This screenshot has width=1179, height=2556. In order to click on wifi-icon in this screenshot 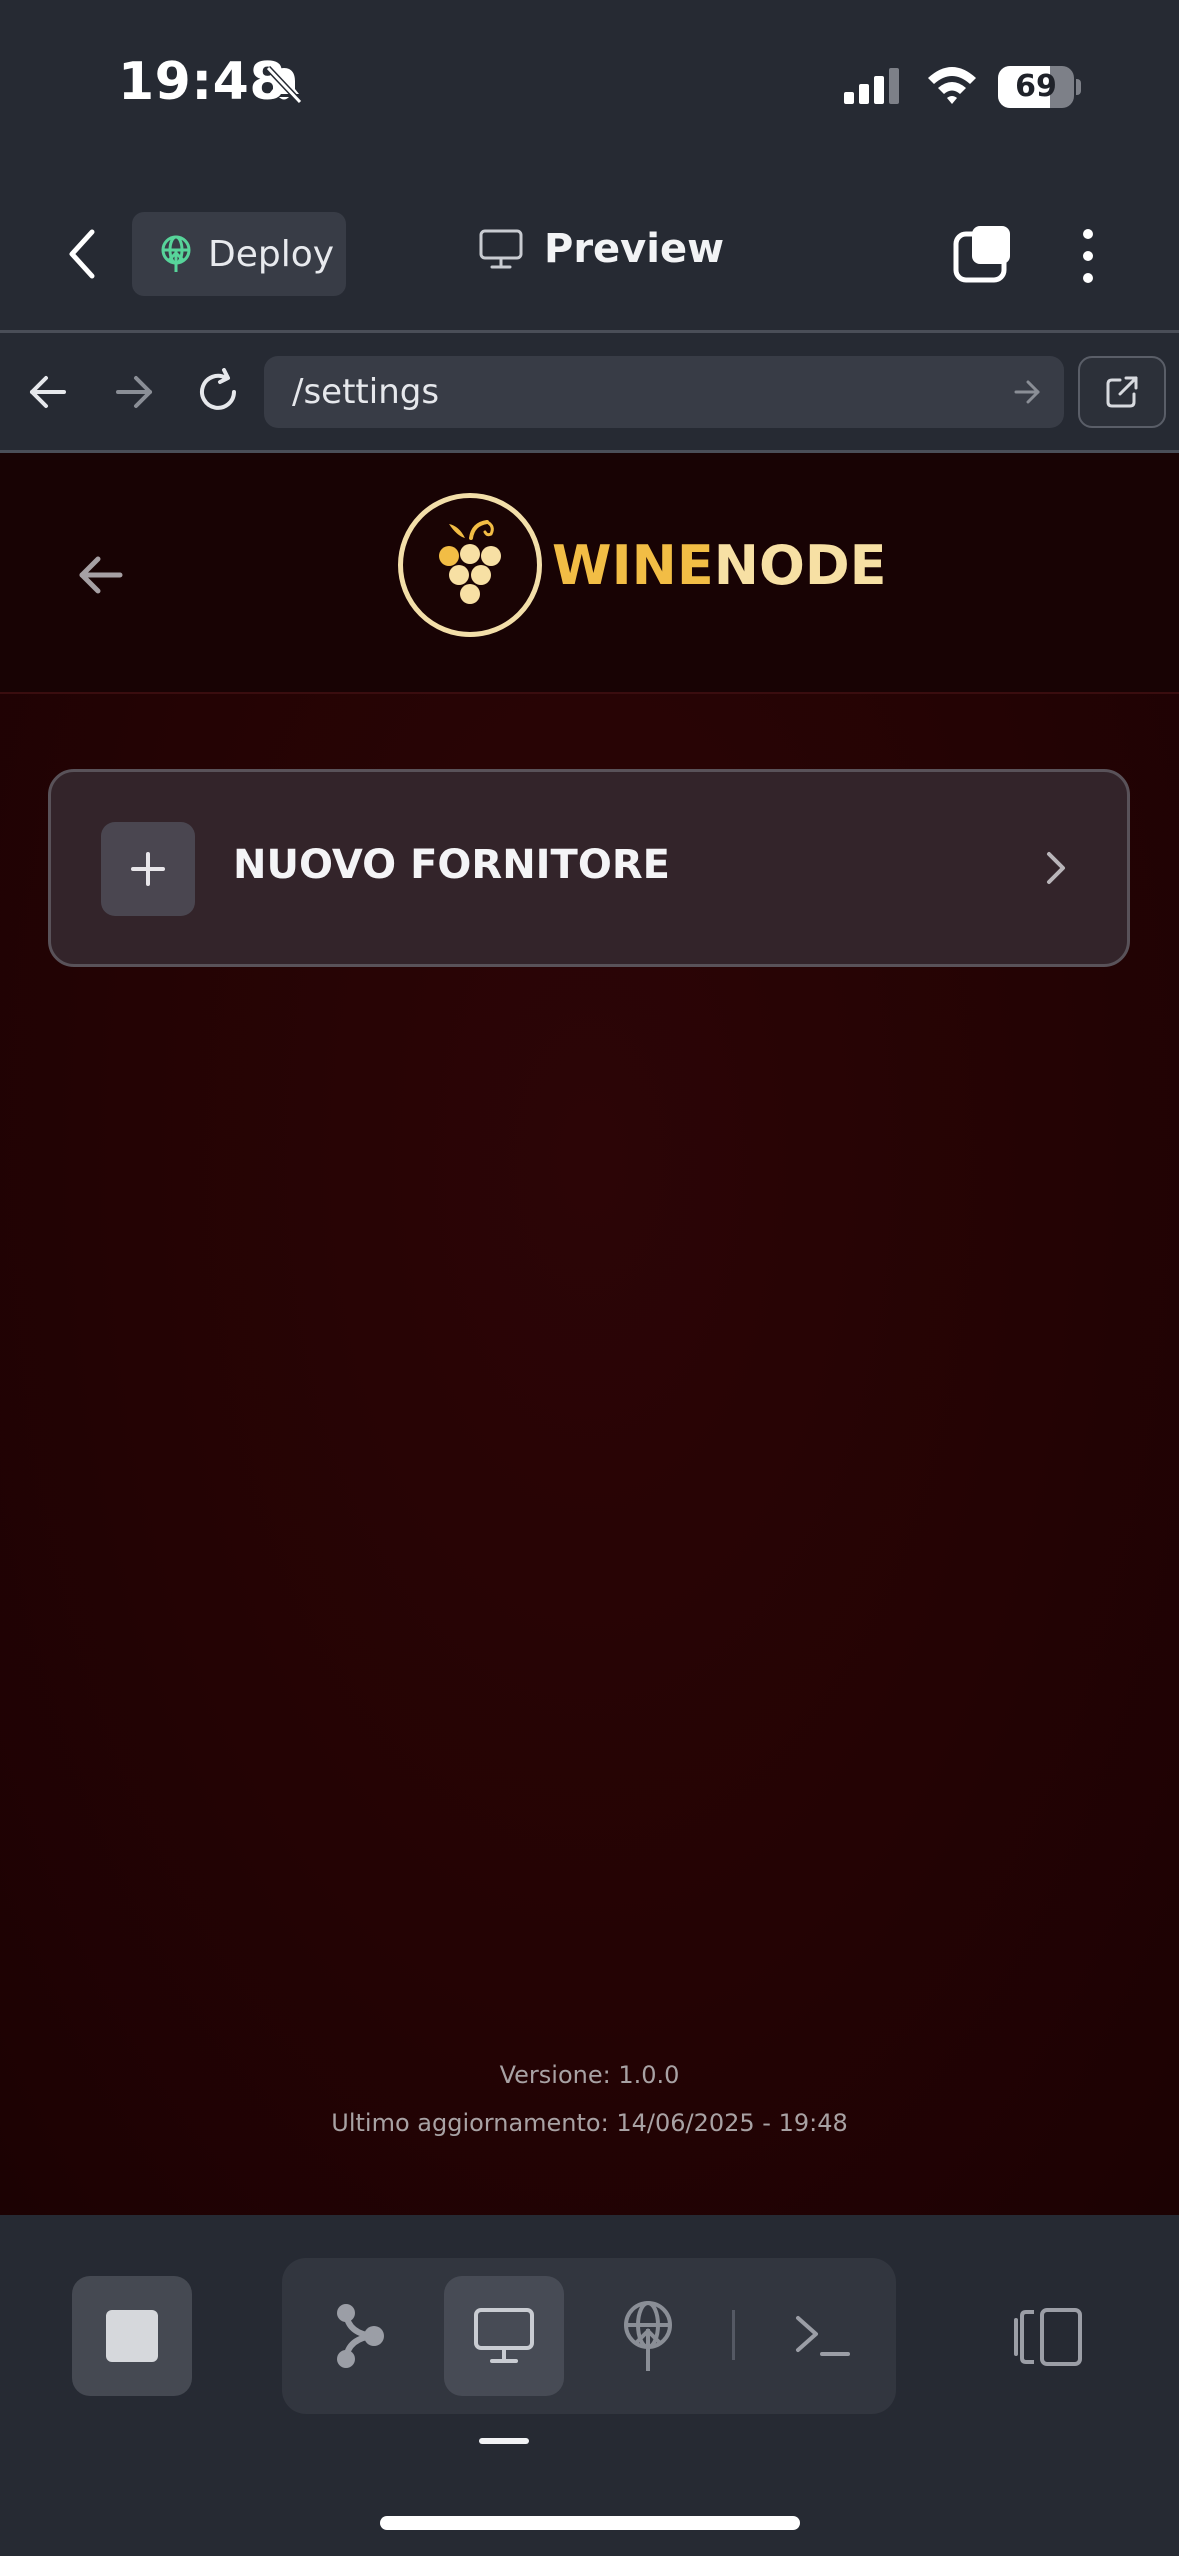, I will do `click(952, 85)`.